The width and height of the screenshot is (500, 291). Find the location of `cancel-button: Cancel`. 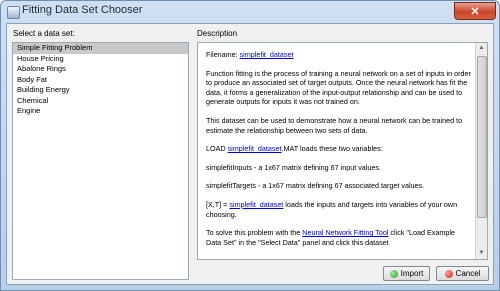

cancel-button: Cancel is located at coordinates (462, 273).